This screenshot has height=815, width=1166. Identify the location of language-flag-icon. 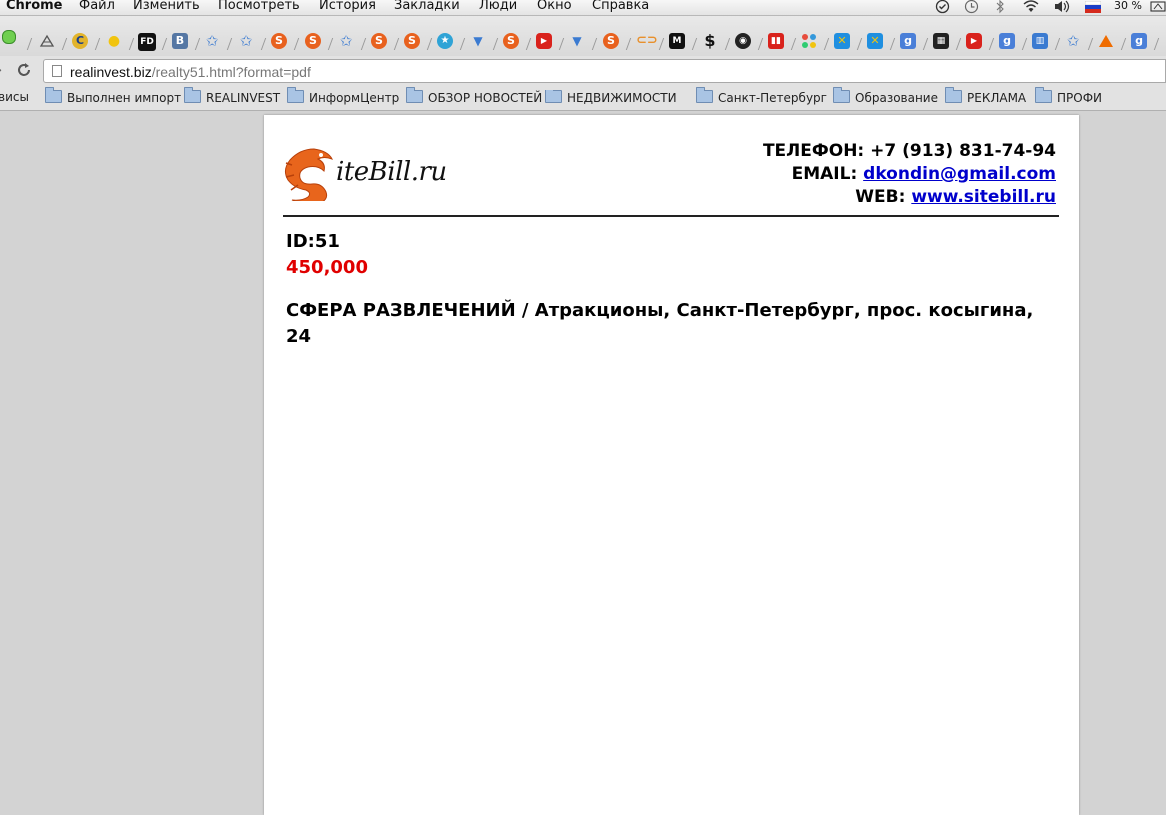
(1093, 7).